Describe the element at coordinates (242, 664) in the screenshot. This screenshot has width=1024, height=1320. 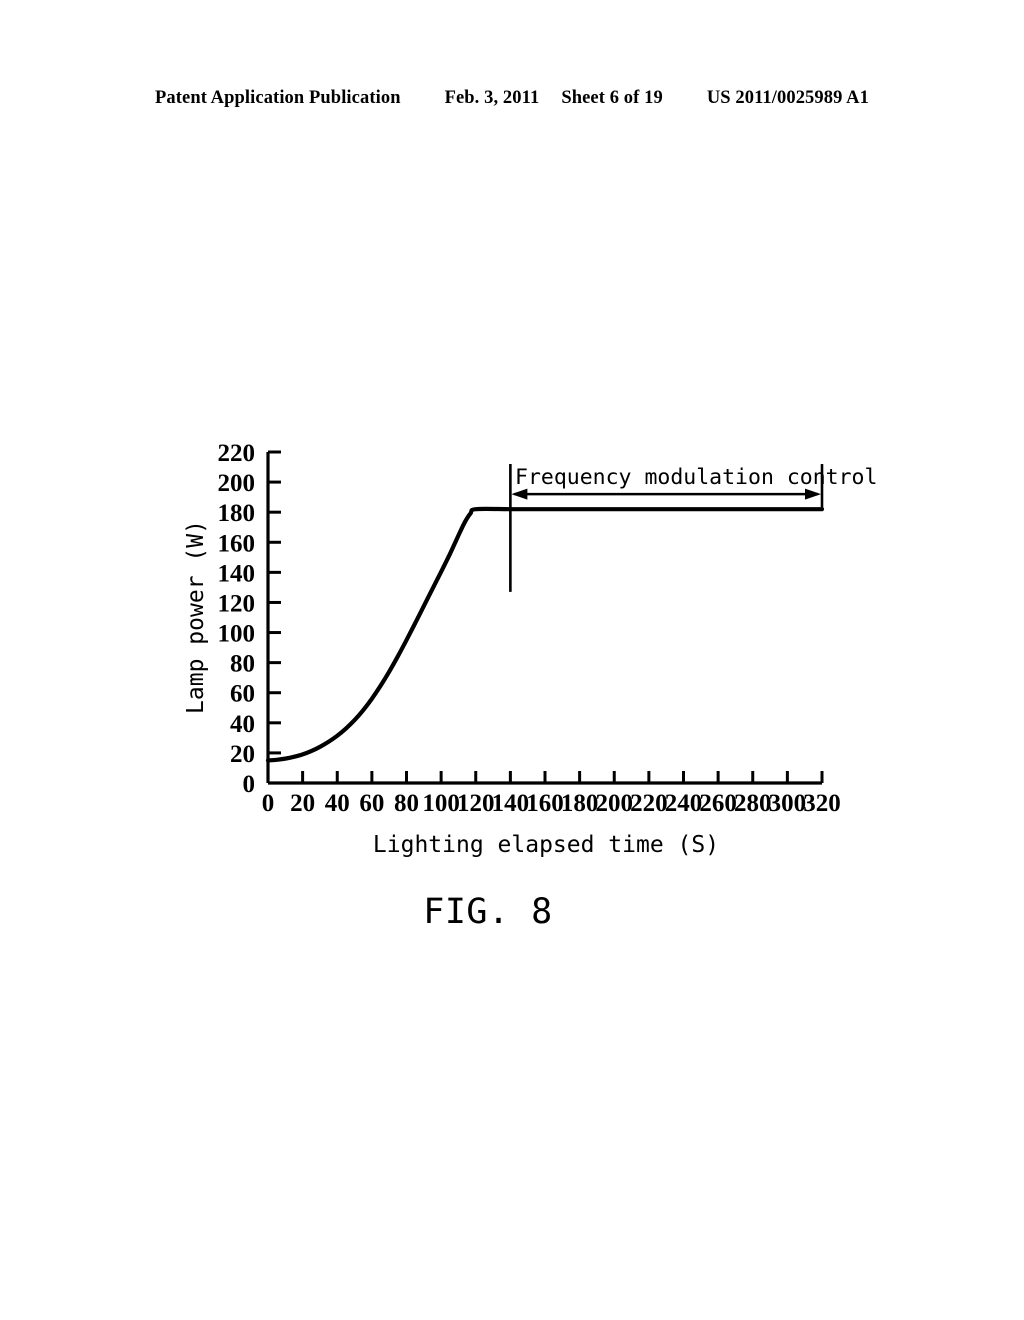
I see `y-tick-label: 80` at that location.